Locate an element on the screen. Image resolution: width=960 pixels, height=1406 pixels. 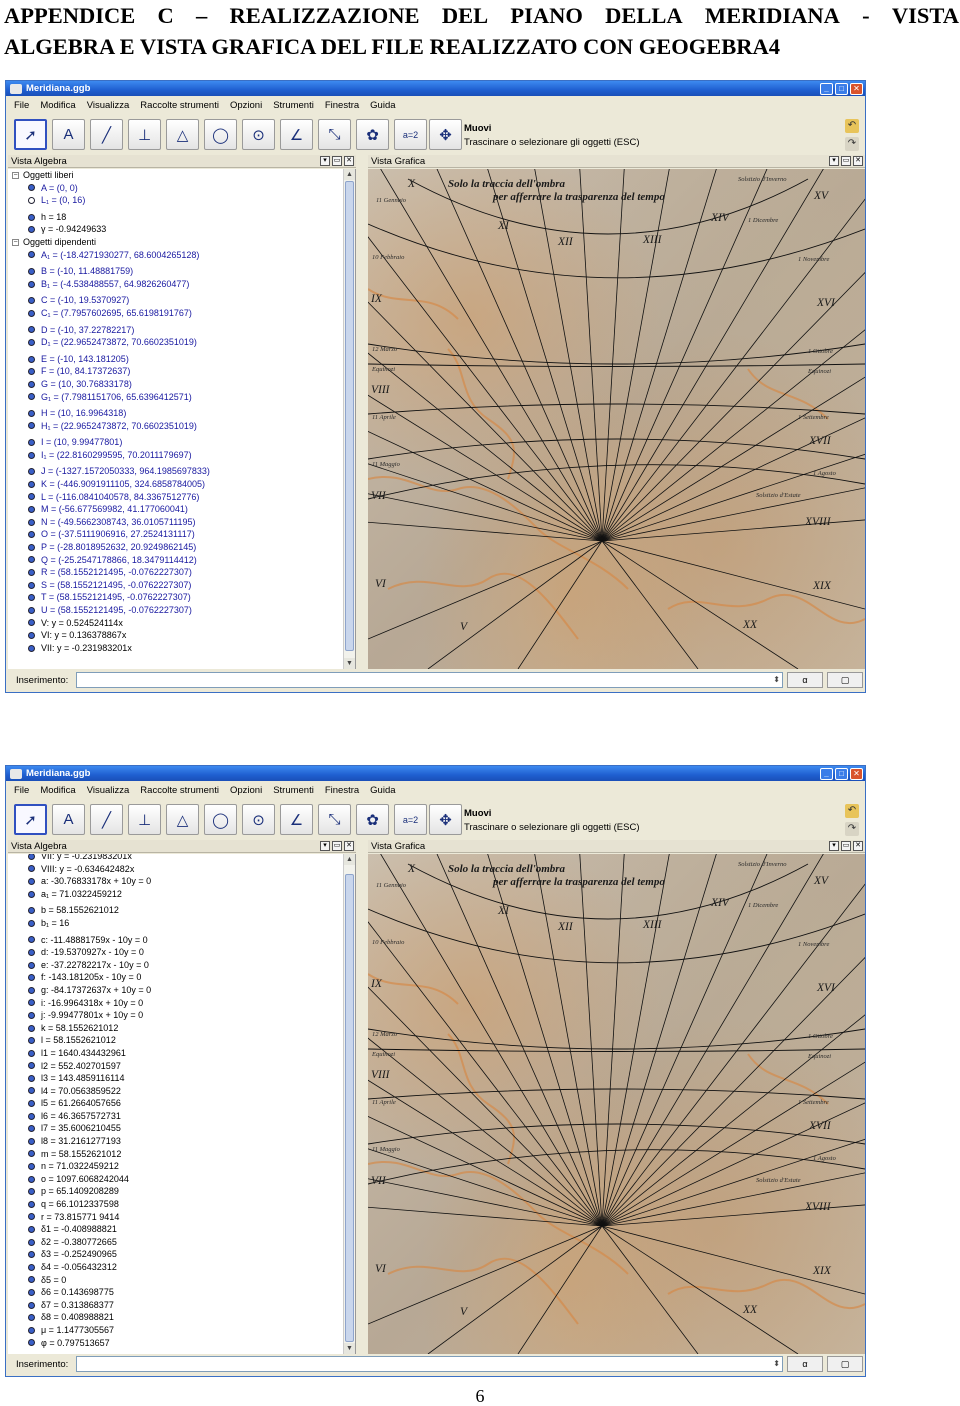
algebra-item: h = 18 is located at coordinates (175, 217).